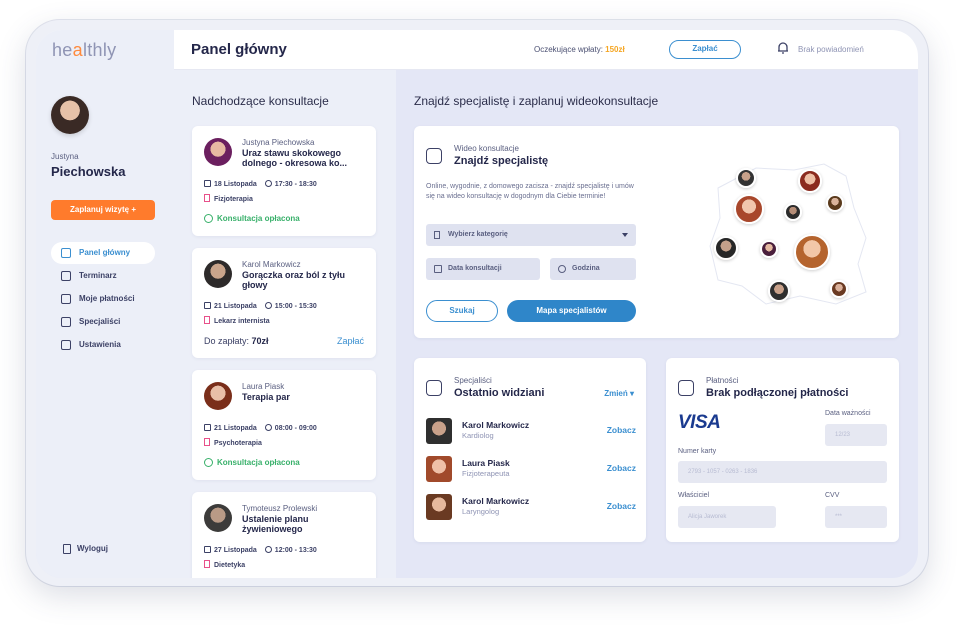 This screenshot has width=964, height=630. What do you see at coordinates (782, 472) in the screenshot?
I see `card-number-field: 2793 - 1057 - 0263 - 1836` at bounding box center [782, 472].